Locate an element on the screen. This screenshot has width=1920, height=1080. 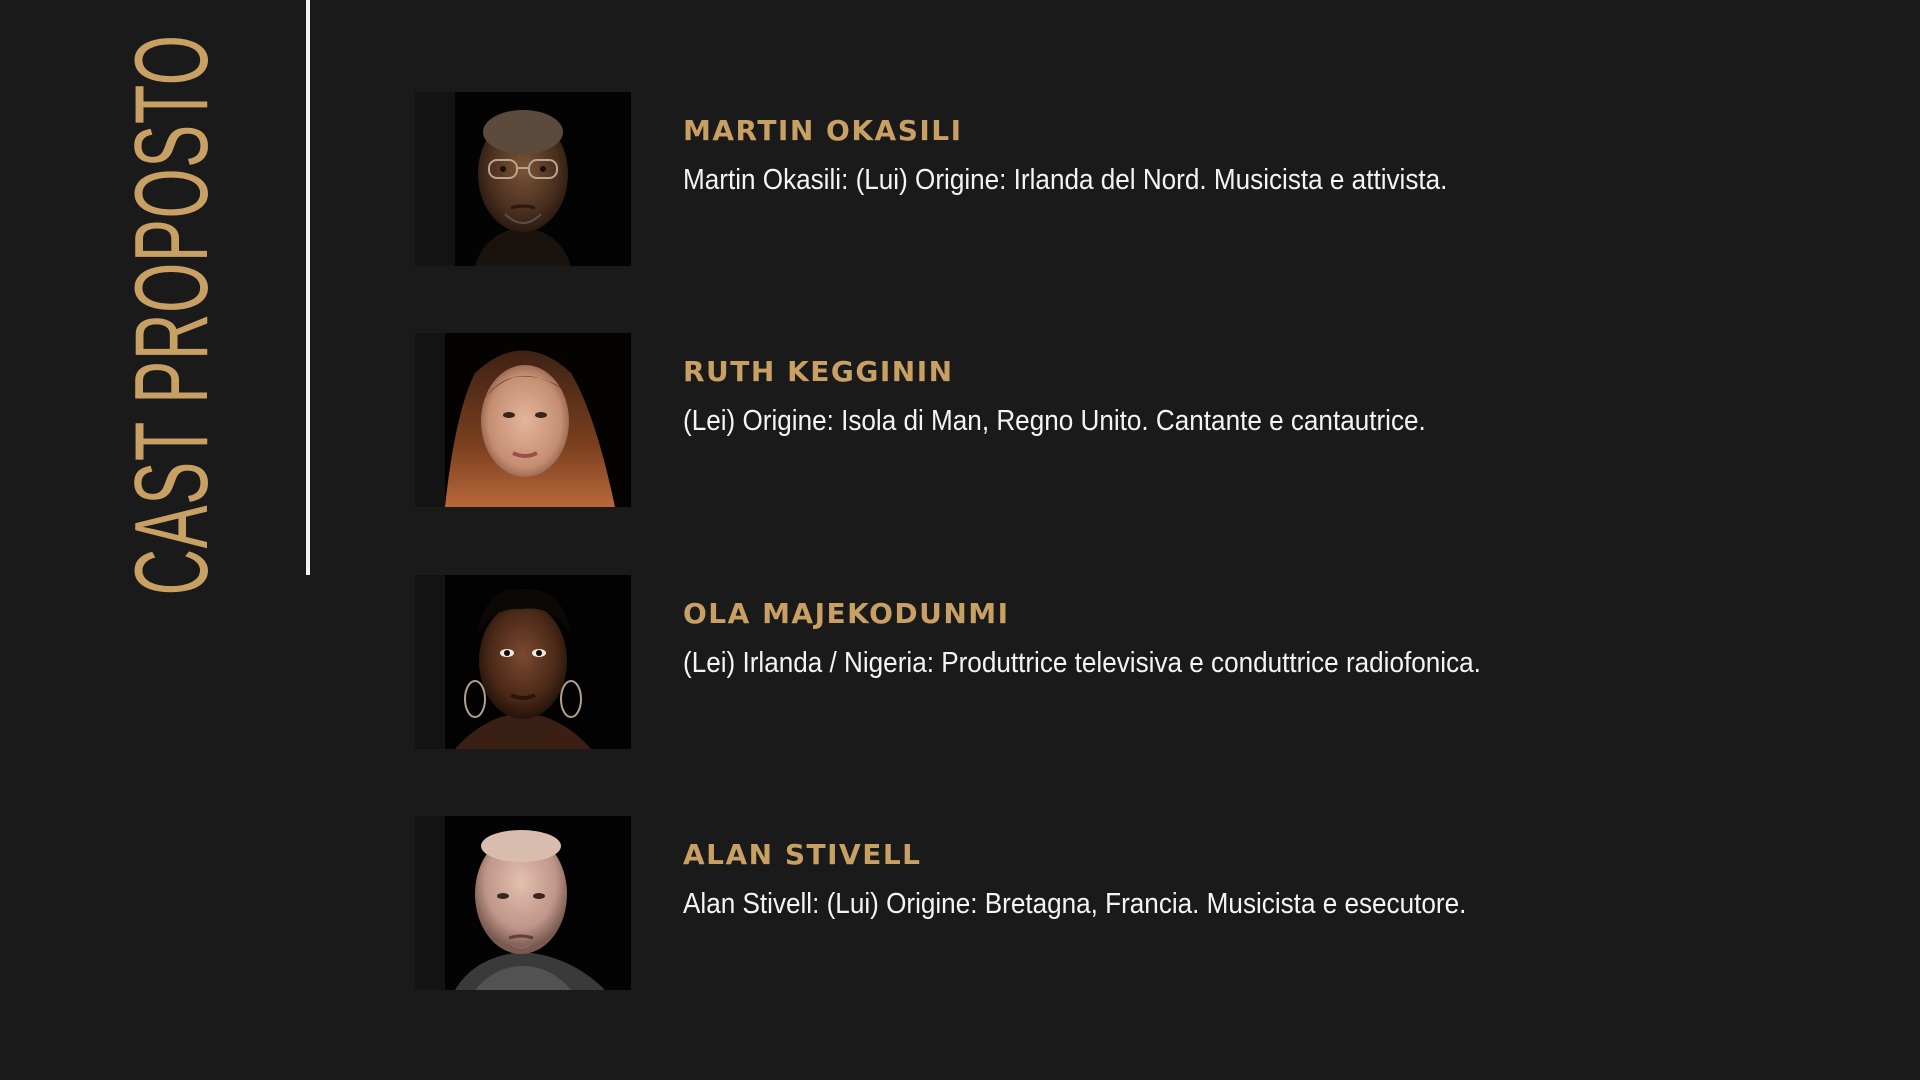
title-container: CAST PROPOSTO is located at coordinates (172, 314).